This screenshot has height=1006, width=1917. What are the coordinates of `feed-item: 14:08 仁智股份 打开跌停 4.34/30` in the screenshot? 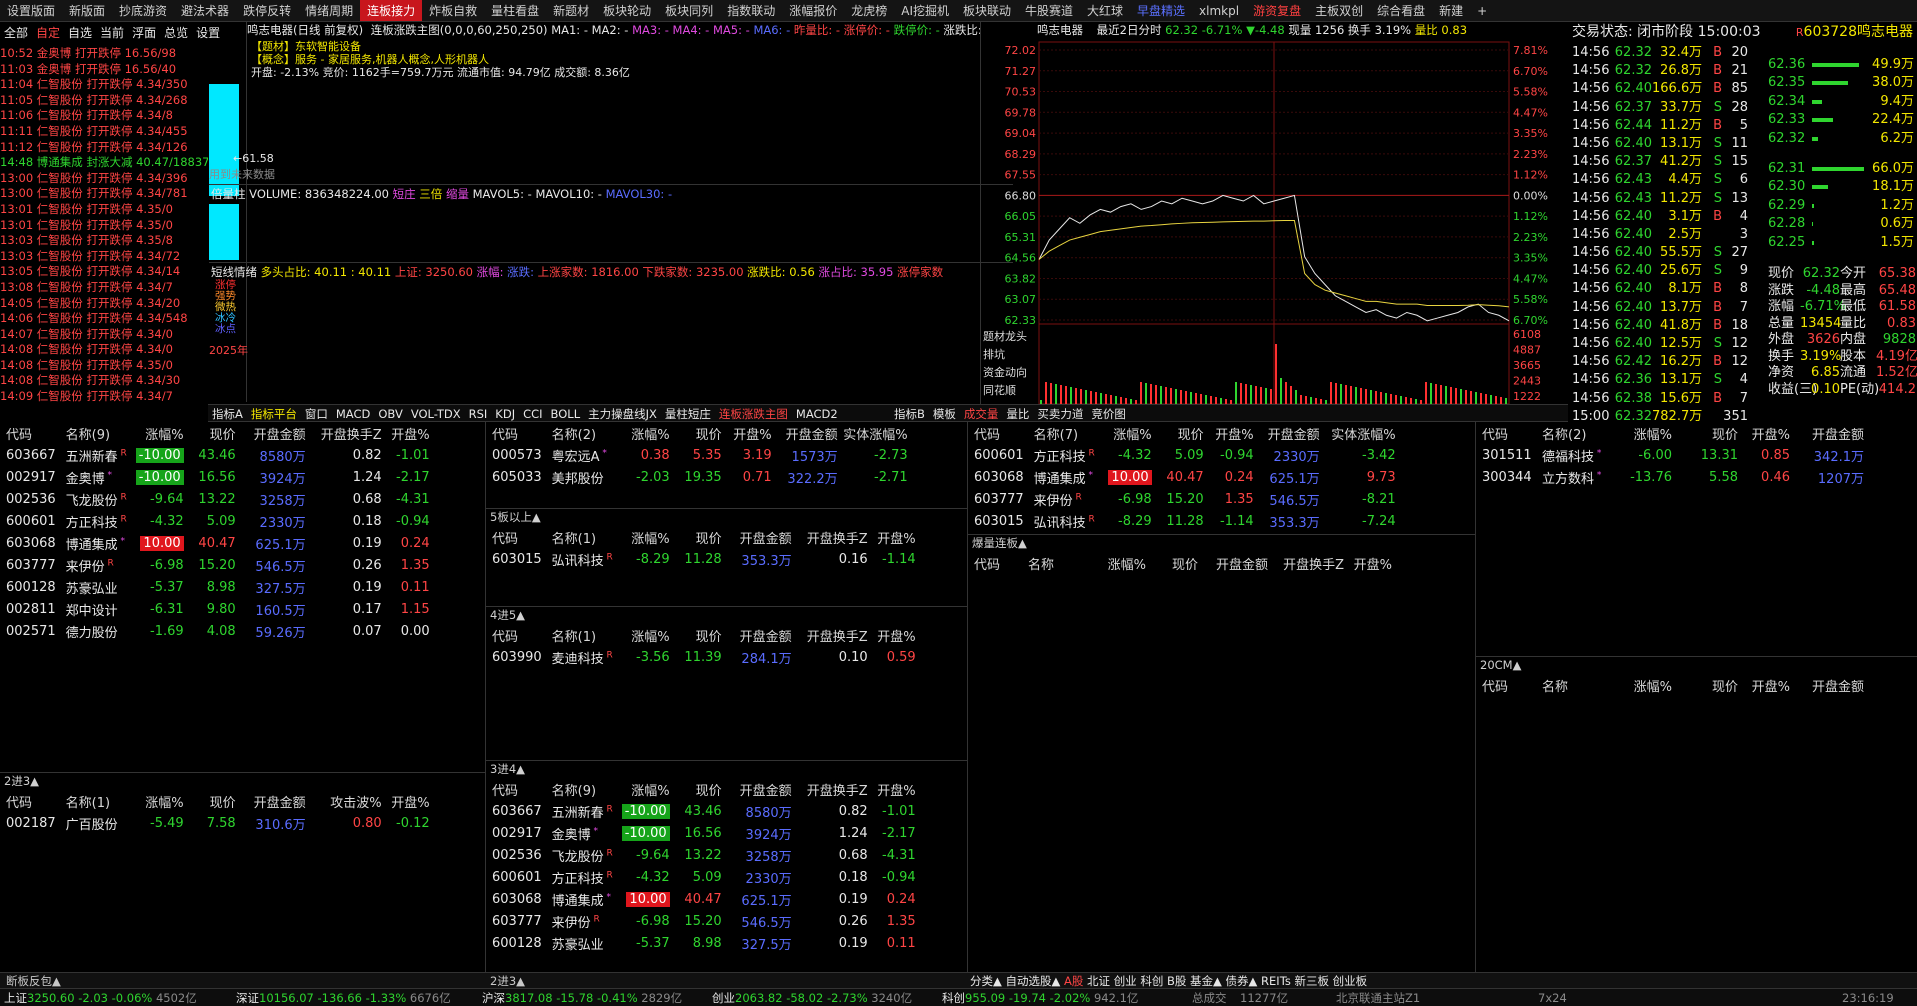 It's located at (104, 381).